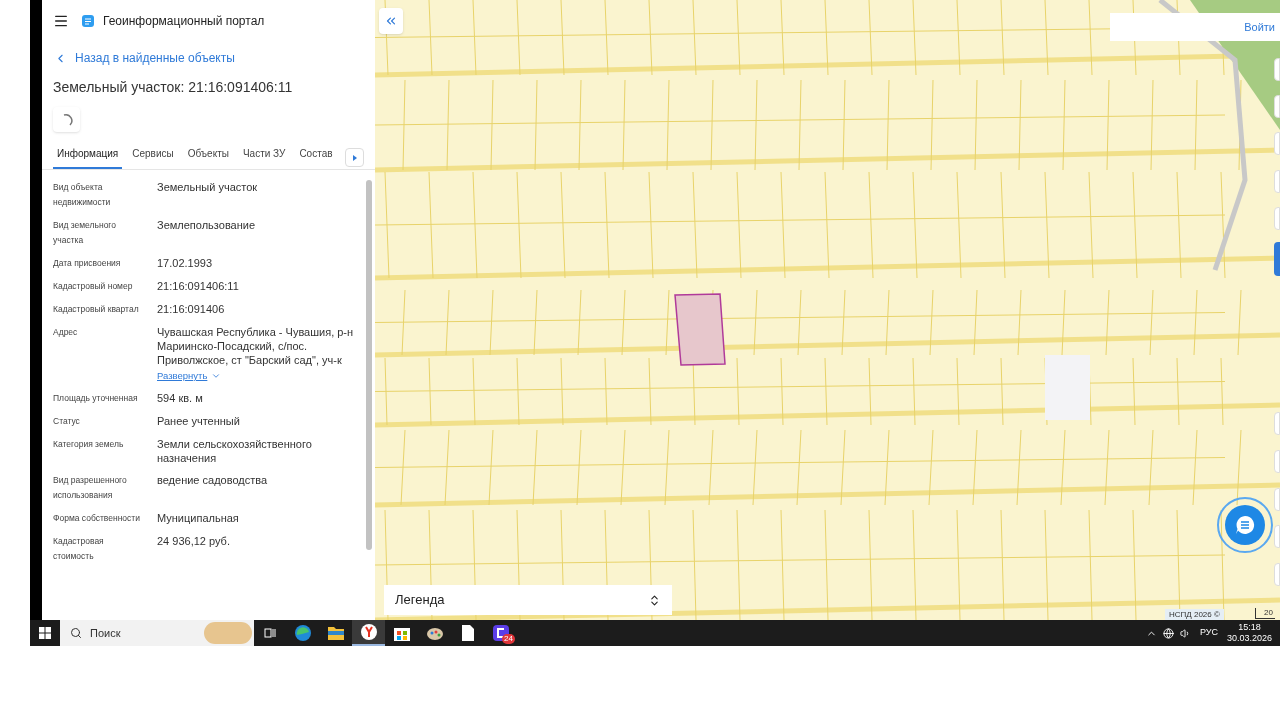  What do you see at coordinates (208, 157) in the screenshot?
I see `info-tab: Объекты` at bounding box center [208, 157].